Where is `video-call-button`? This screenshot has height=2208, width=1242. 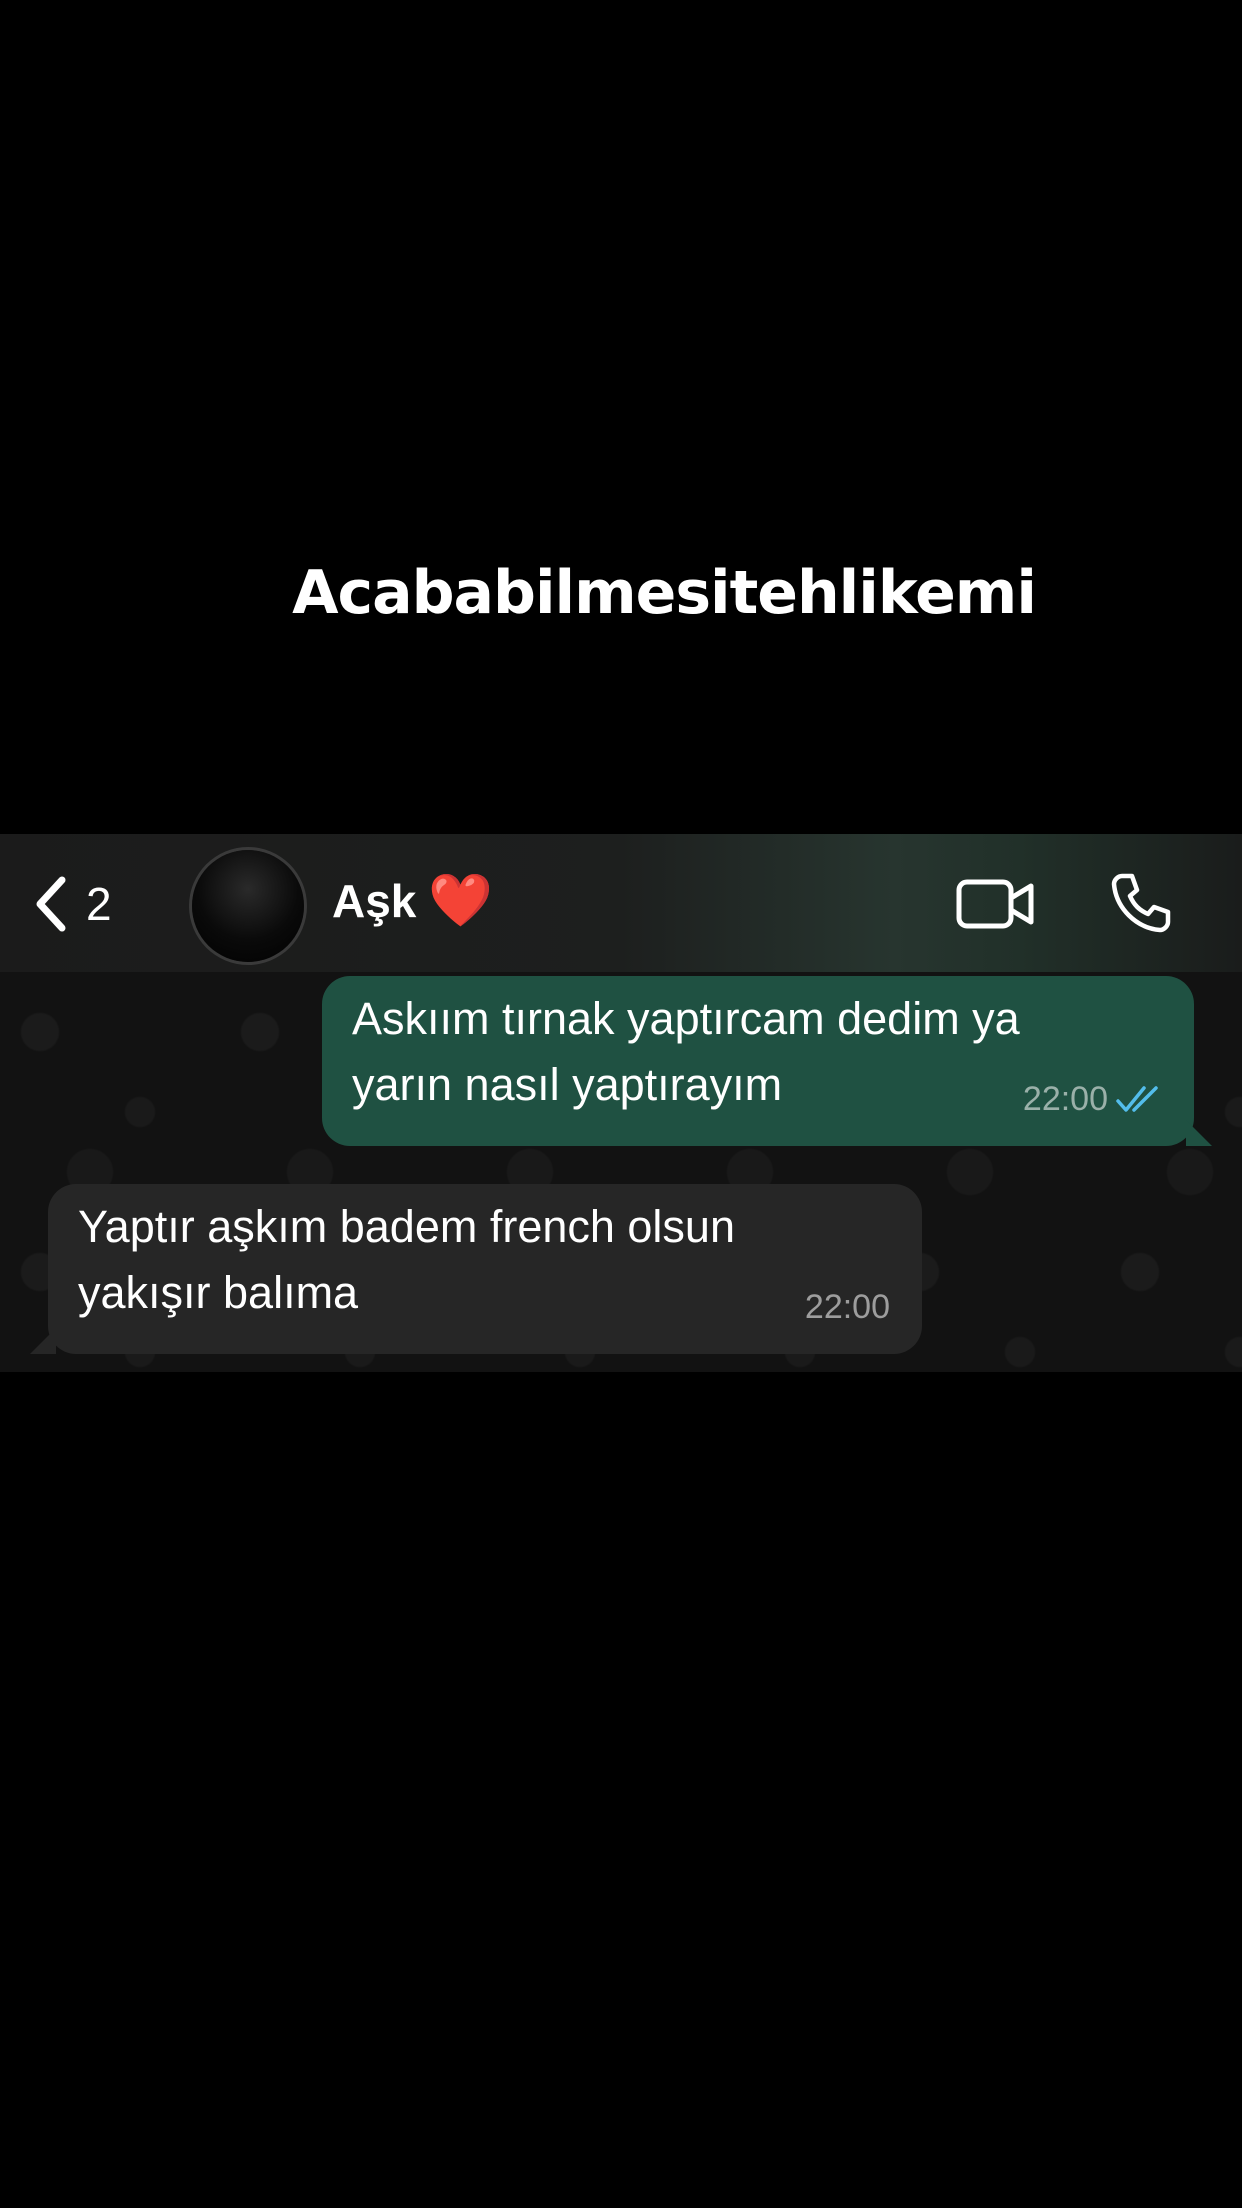 video-call-button is located at coordinates (996, 904).